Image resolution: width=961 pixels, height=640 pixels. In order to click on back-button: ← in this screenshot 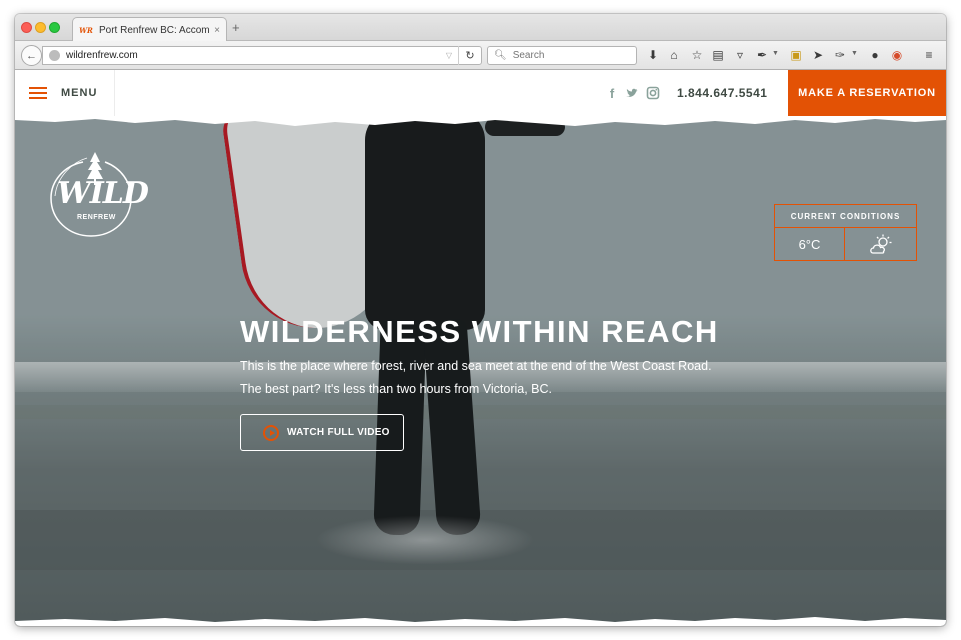, I will do `click(31, 55)`.